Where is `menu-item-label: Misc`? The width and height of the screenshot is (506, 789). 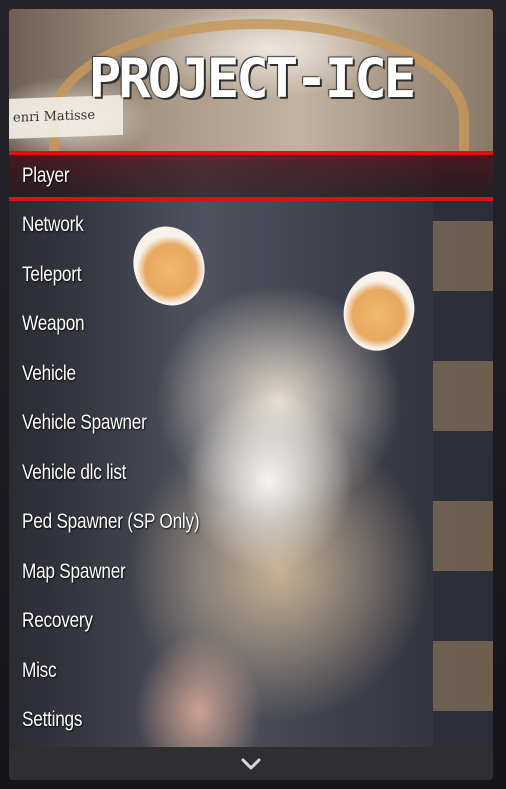
menu-item-label: Misc is located at coordinates (39, 670).